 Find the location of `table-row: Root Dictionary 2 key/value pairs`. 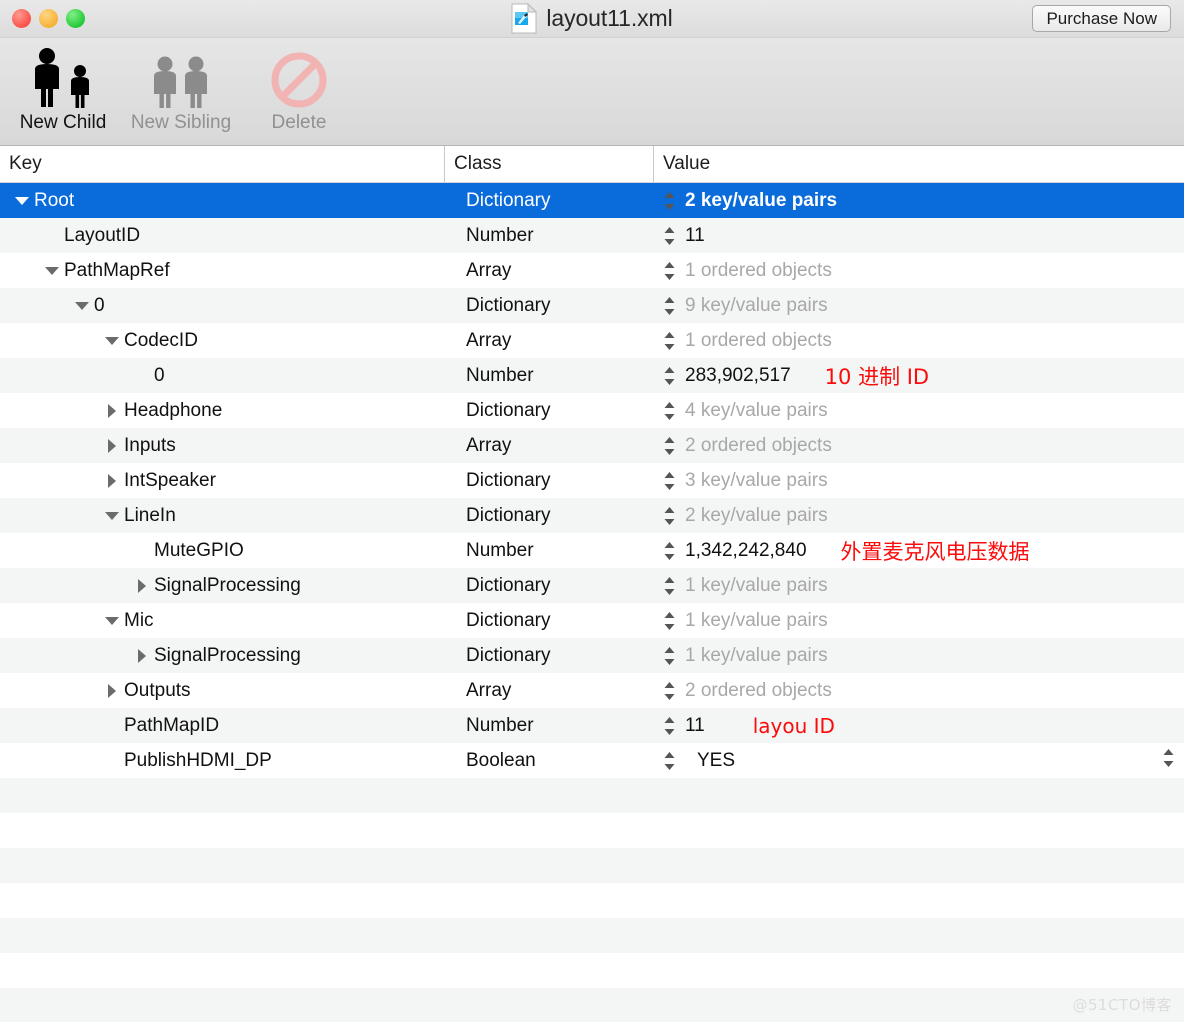

table-row: Root Dictionary 2 key/value pairs is located at coordinates (592, 200).